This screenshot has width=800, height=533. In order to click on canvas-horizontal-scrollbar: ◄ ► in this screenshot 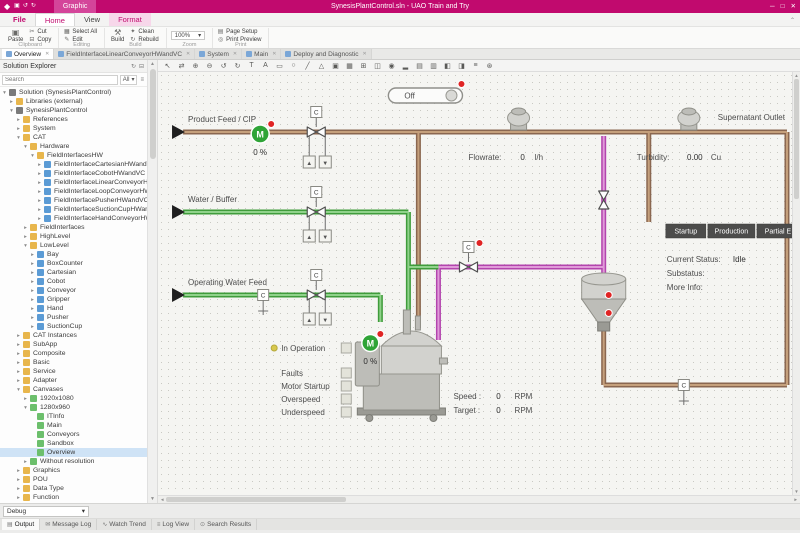, I will do `click(479, 499)`.